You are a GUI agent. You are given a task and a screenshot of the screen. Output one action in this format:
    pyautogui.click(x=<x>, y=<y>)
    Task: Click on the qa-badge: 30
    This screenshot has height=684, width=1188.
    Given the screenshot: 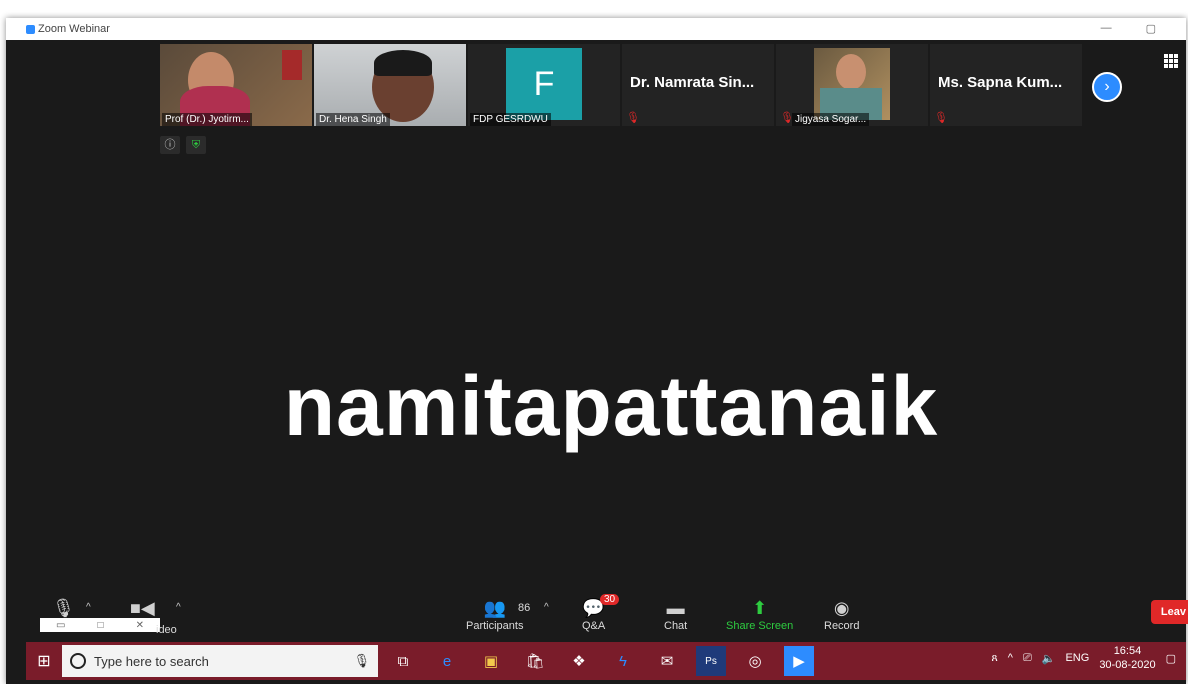 What is the action you would take?
    pyautogui.click(x=610, y=599)
    